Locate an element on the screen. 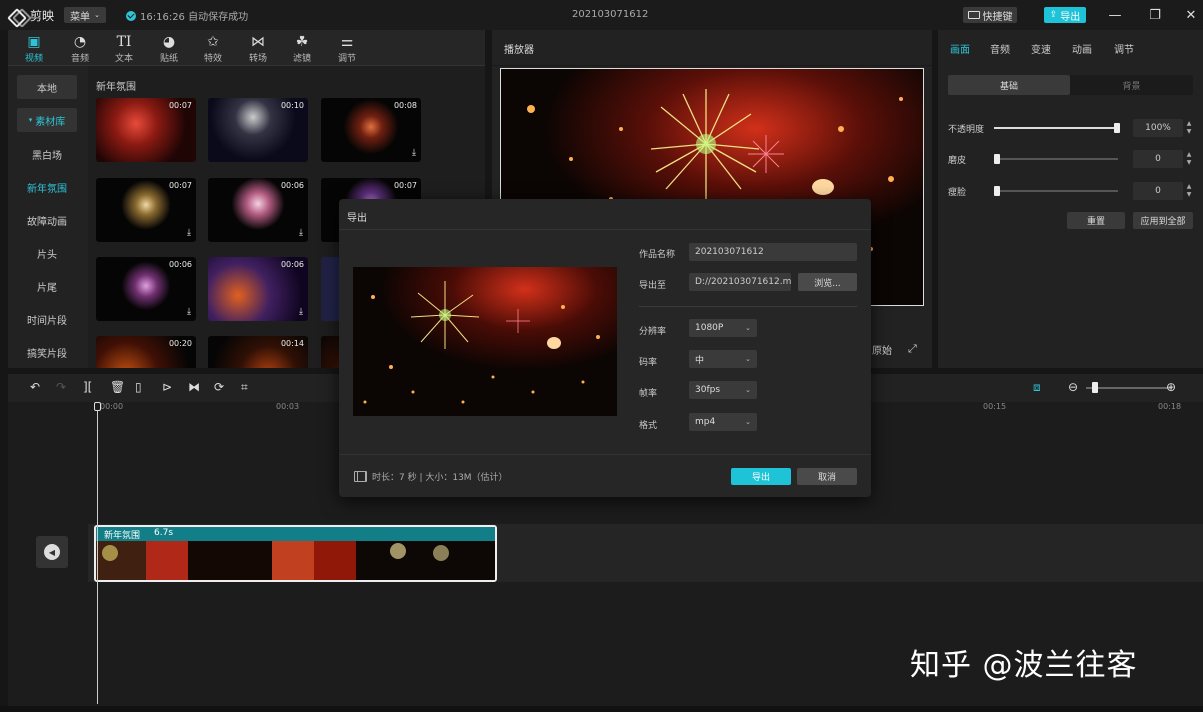  tab-speed: 变速 is located at coordinates (1041, 48).